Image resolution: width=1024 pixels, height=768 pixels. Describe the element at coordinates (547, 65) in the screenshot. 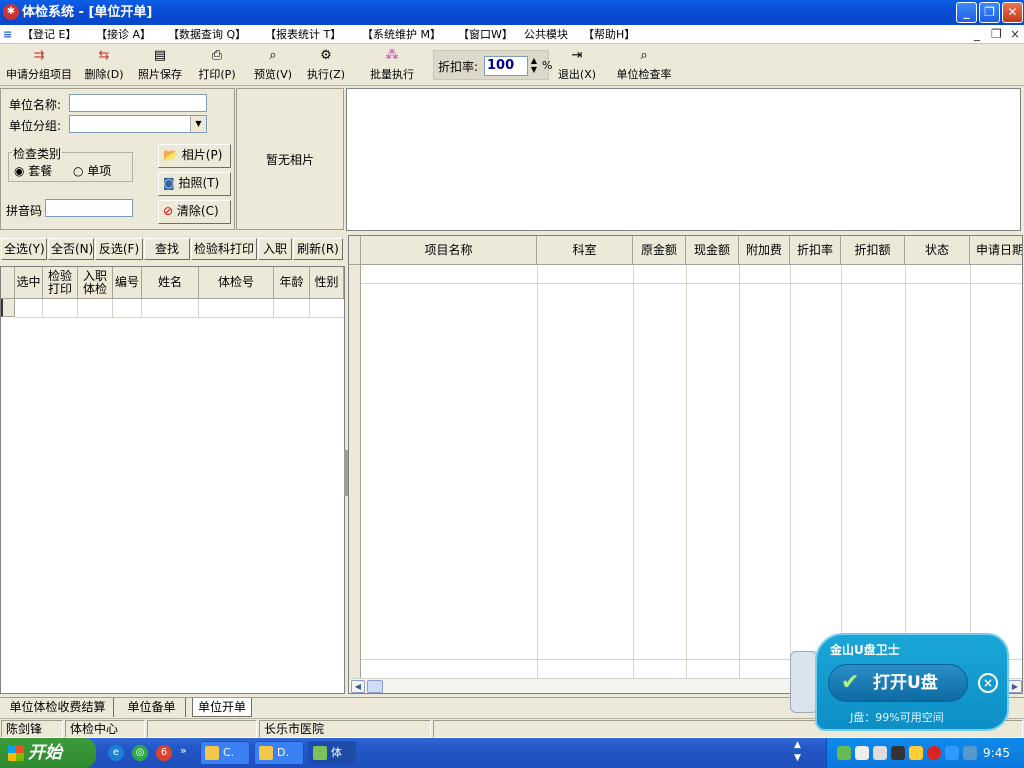

I see `discount-rate-unit: %` at that location.